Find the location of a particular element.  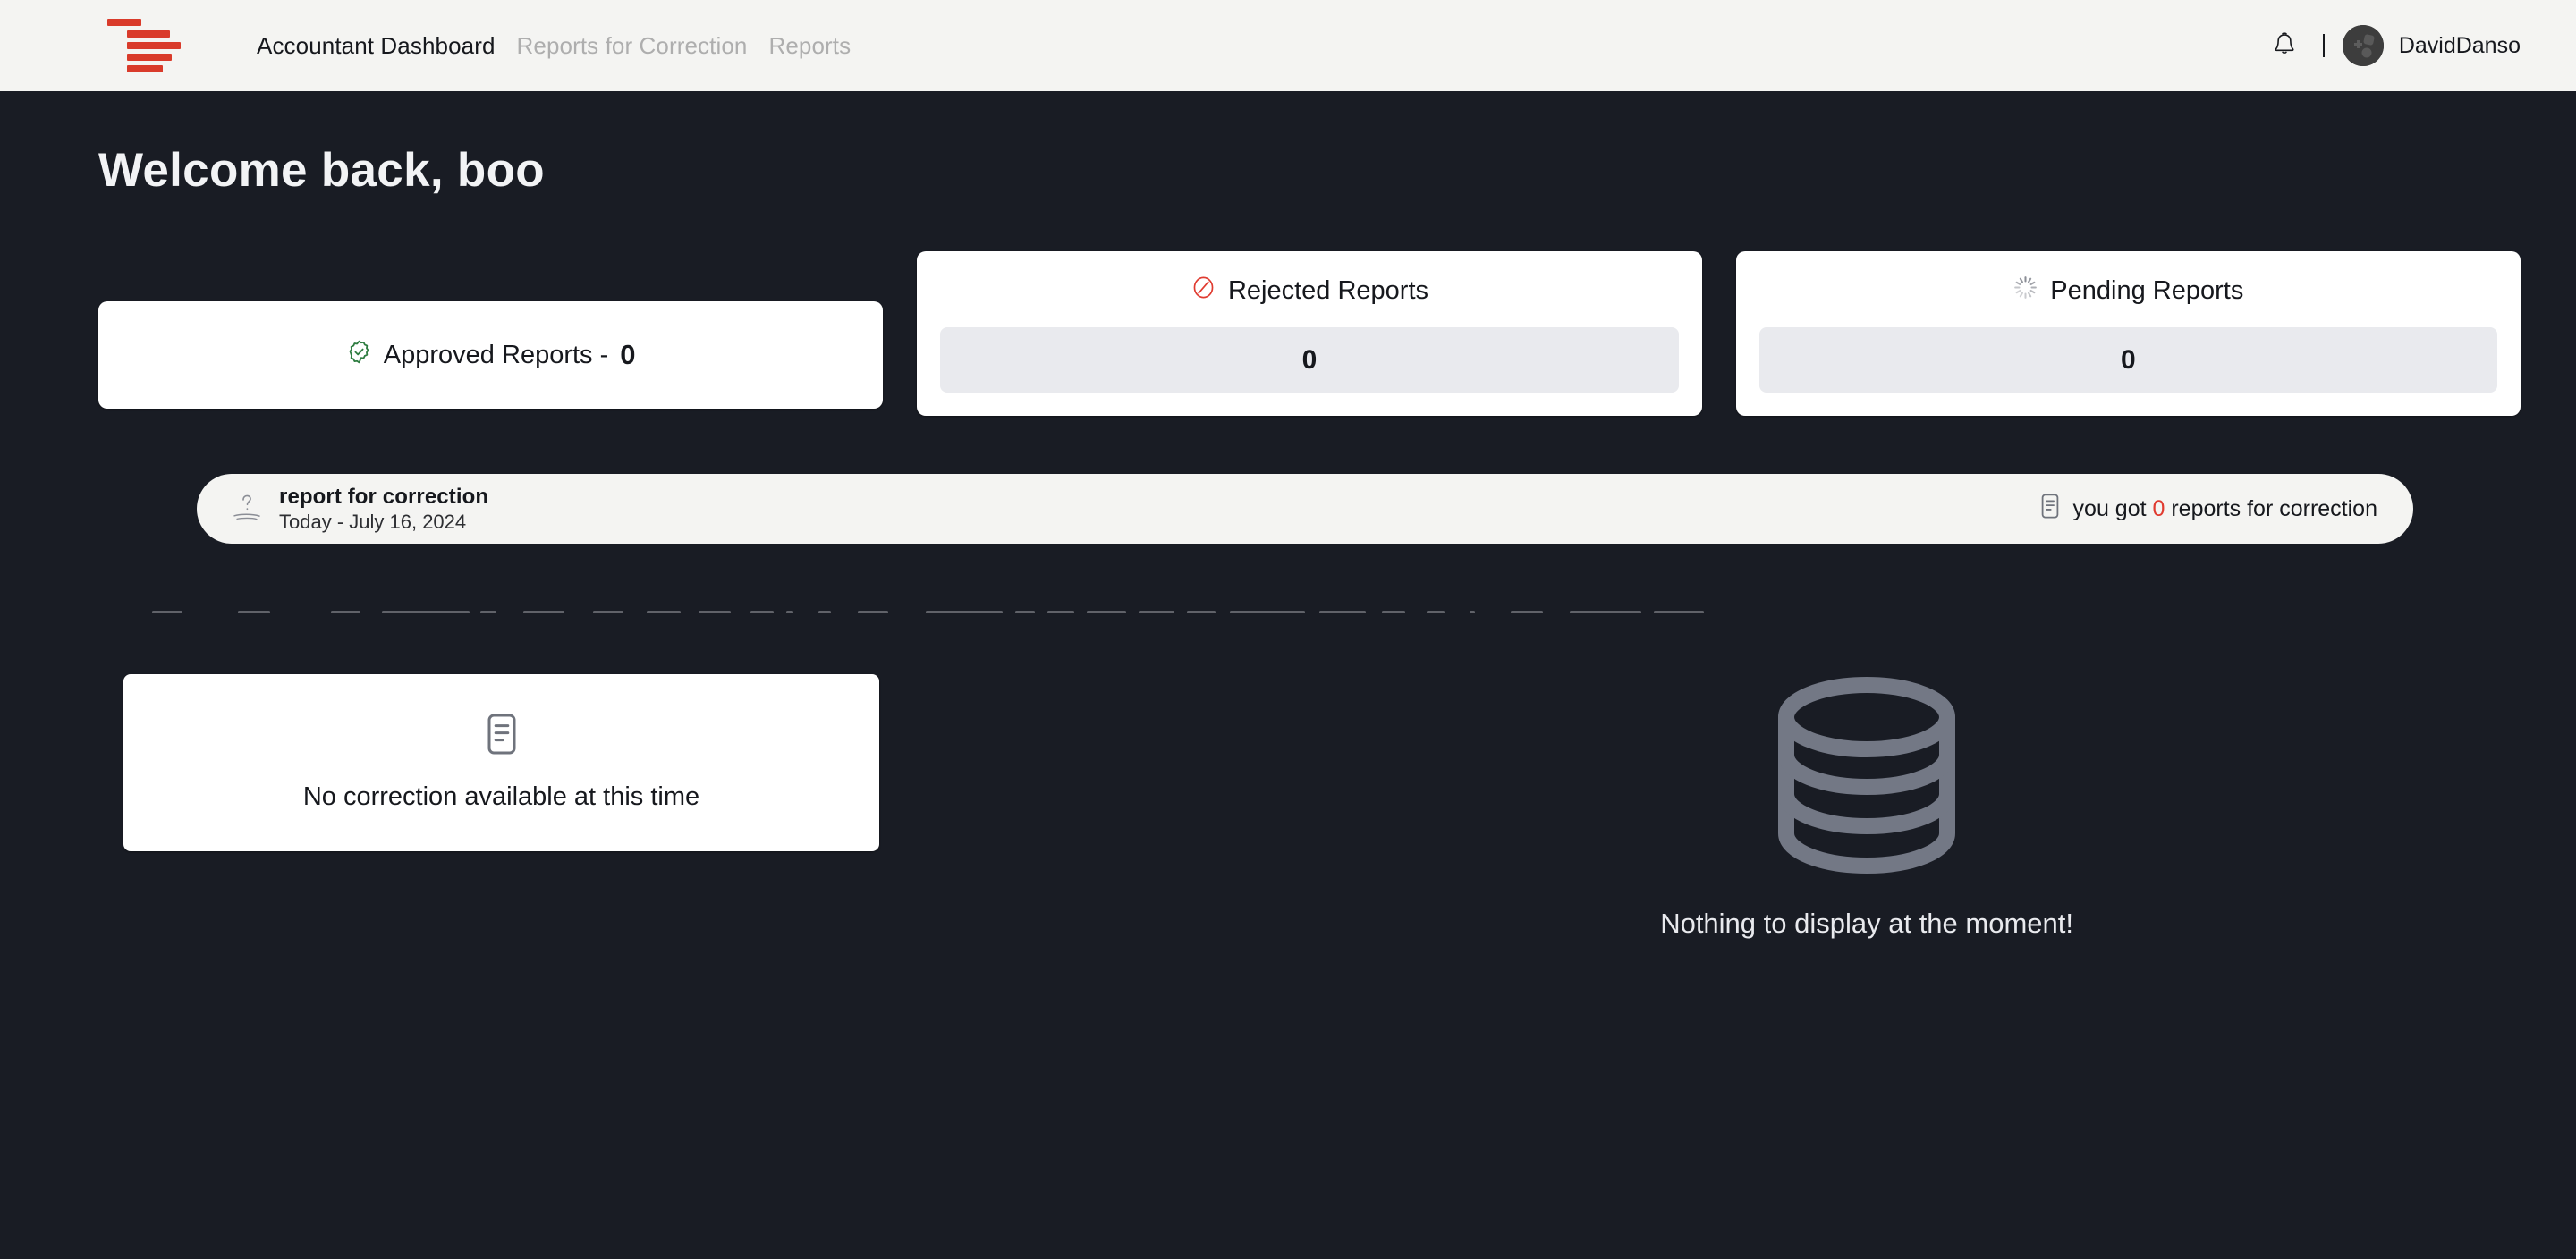

correction-banner-status: you got 0 reports for correction is located at coordinates (2208, 510).